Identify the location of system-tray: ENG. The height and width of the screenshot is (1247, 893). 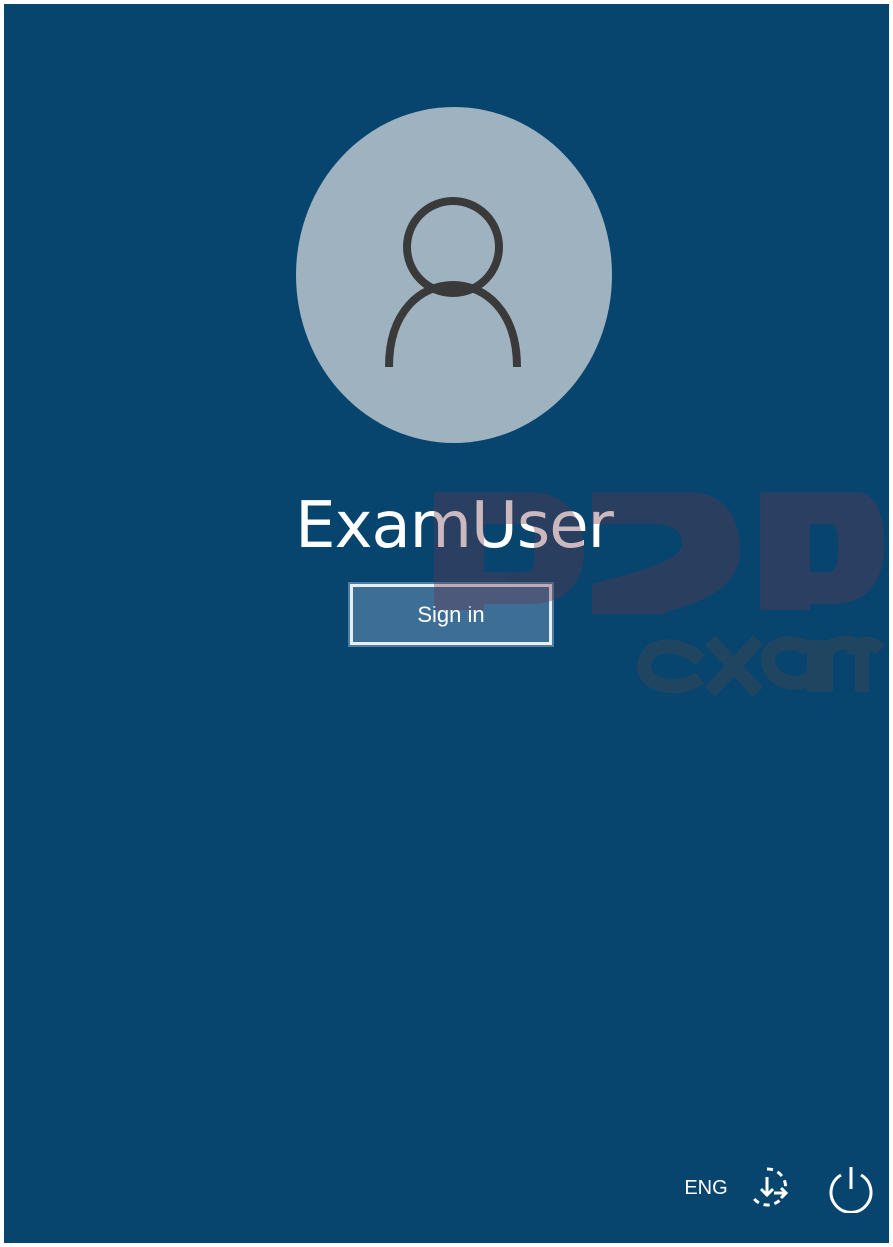
(759, 1198).